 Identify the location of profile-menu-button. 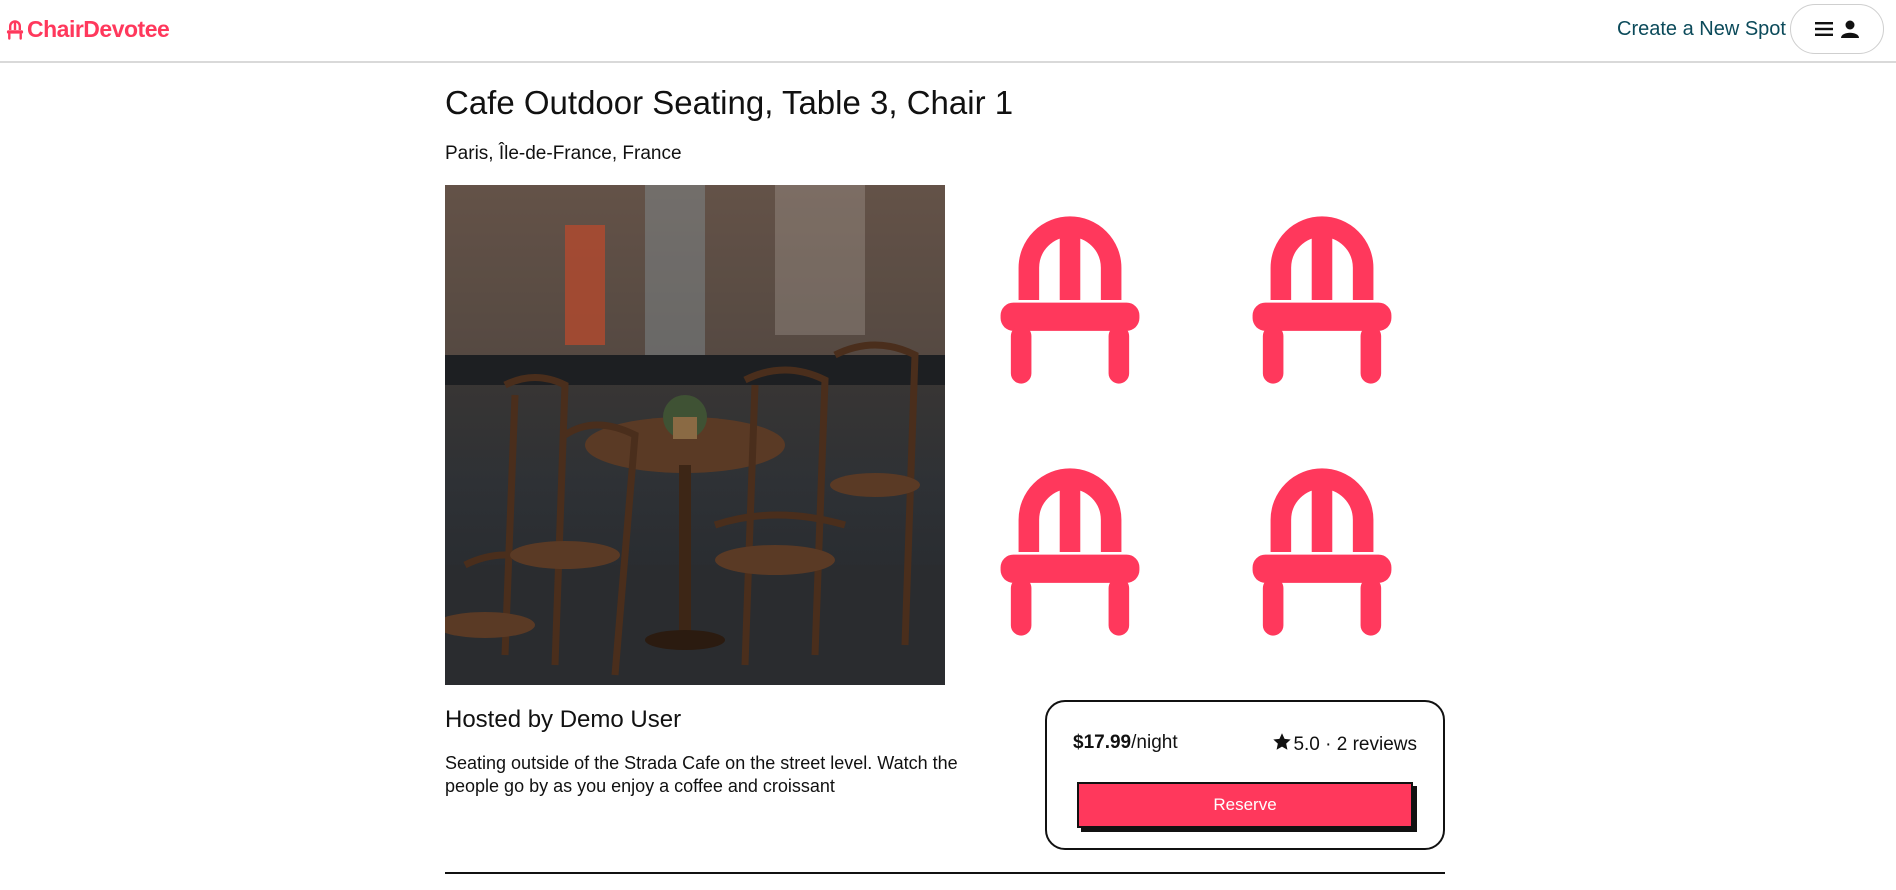
(1837, 29).